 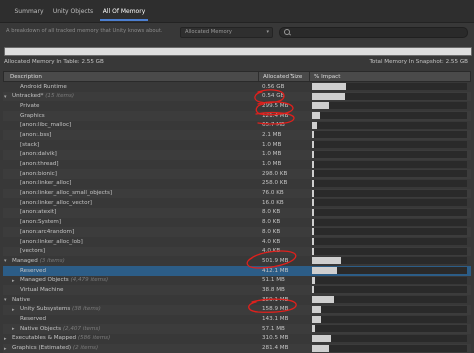 I want to click on row-name: Private, so click(x=30, y=105).